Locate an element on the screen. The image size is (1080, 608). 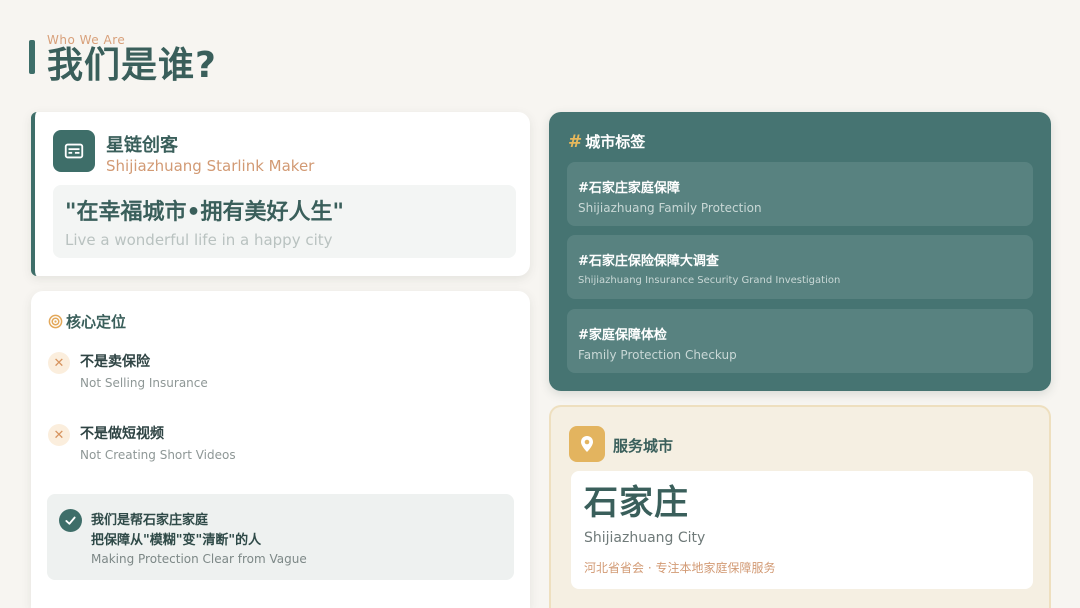
tag-zh: #家庭保障体检 is located at coordinates (622, 335).